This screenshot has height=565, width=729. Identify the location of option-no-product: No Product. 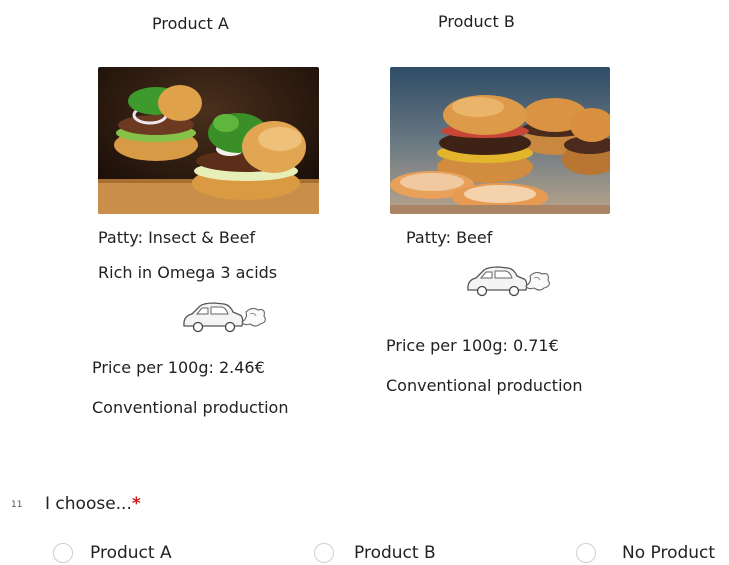
(645, 553).